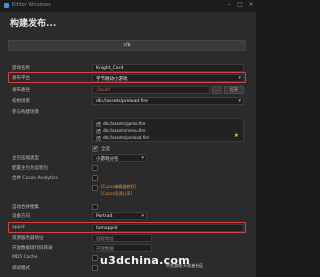 This screenshot has width=320, height=277. What do you see at coordinates (128, 263) in the screenshot?
I see `watermark: u3dchina.com 中文游戏·开发者社区` at bounding box center [128, 263].